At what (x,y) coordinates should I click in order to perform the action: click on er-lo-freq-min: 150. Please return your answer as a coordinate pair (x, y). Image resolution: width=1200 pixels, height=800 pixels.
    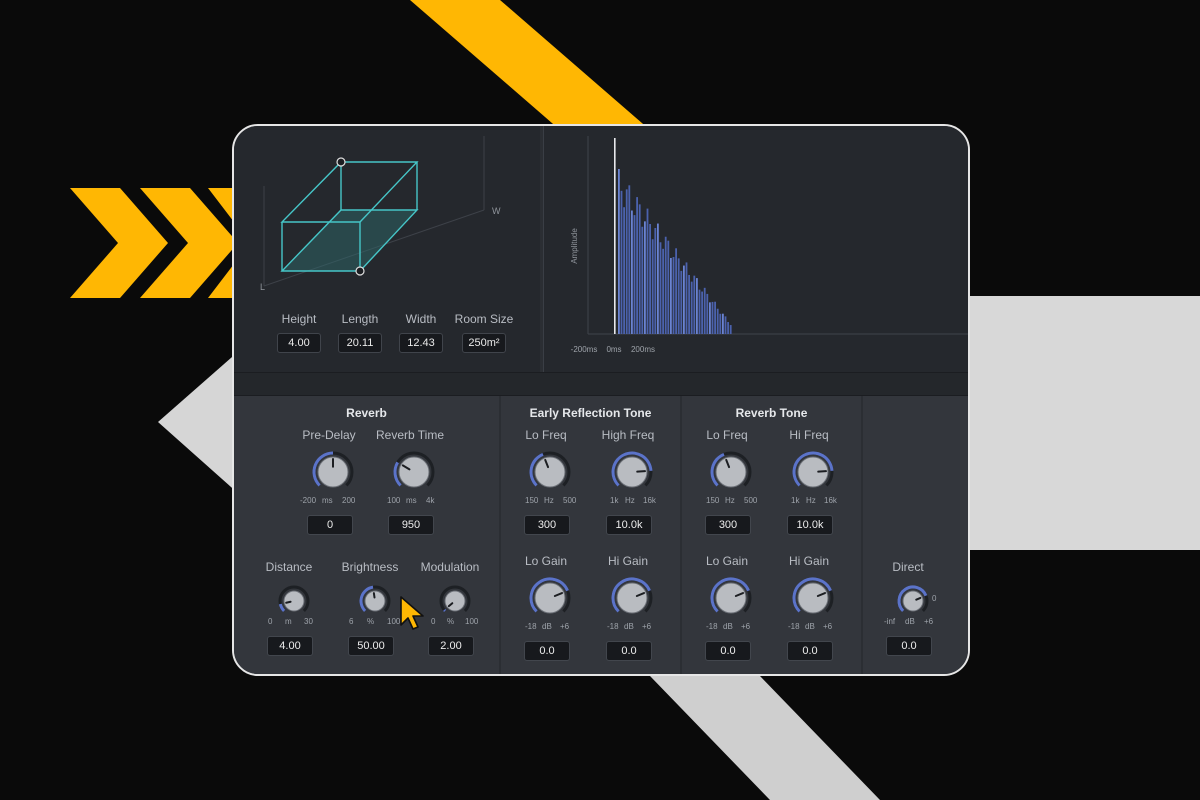
    Looking at the image, I should click on (532, 500).